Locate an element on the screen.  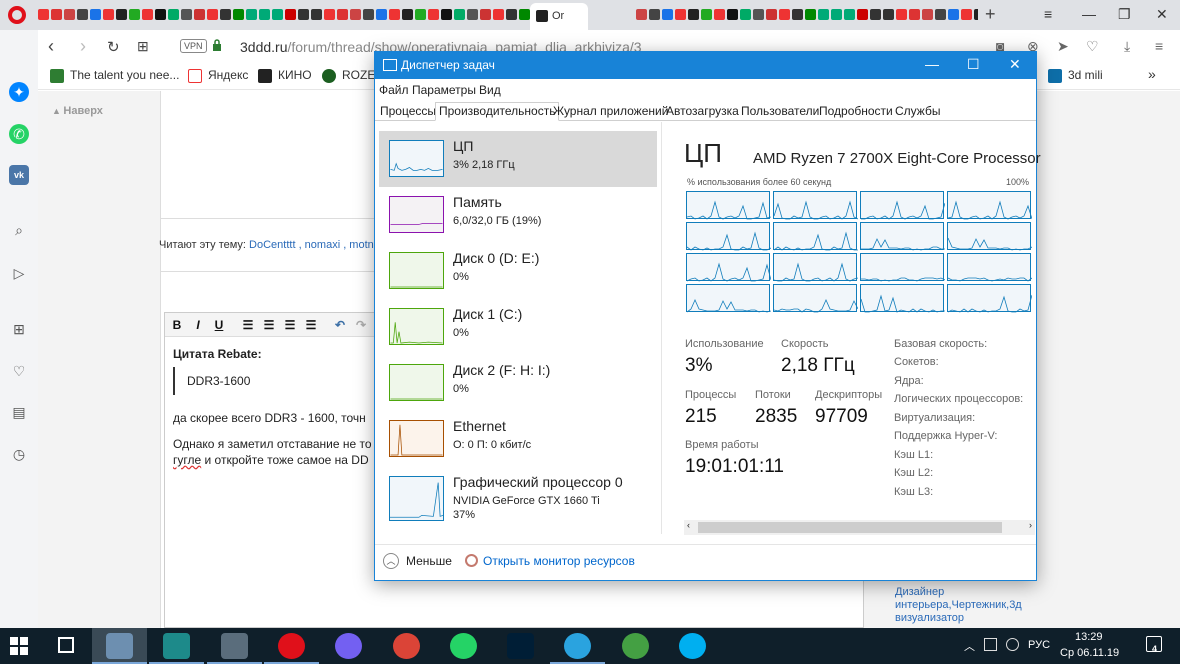
tab-app-history: Журнал приложений is located at coordinates (610, 111).